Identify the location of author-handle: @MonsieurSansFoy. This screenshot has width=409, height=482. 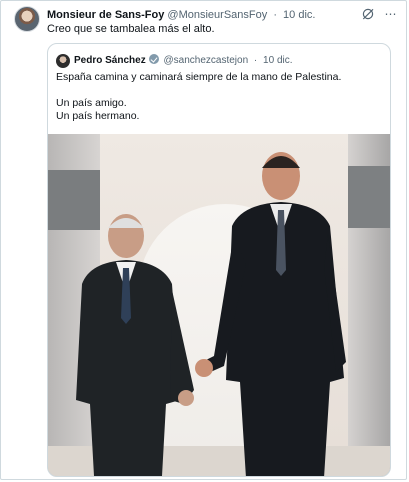
(217, 15).